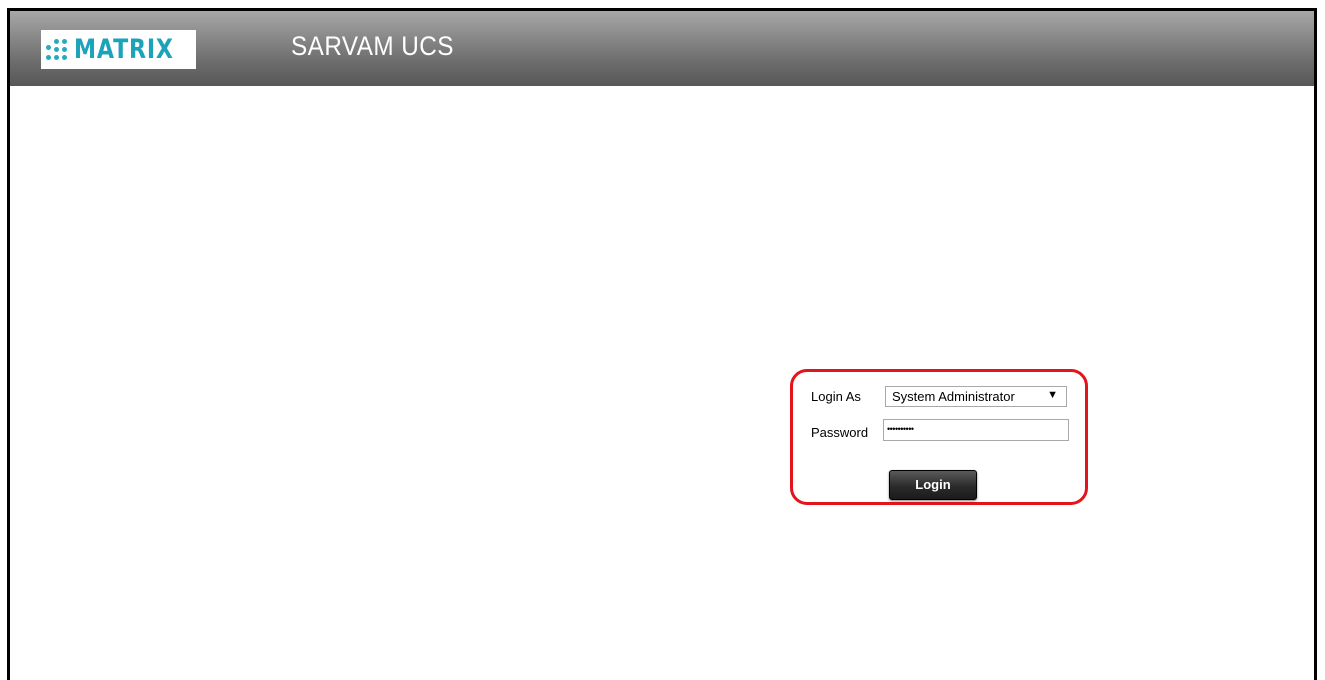 This screenshot has width=1325, height=680. I want to click on logo-text: MATRIX, so click(124, 49).